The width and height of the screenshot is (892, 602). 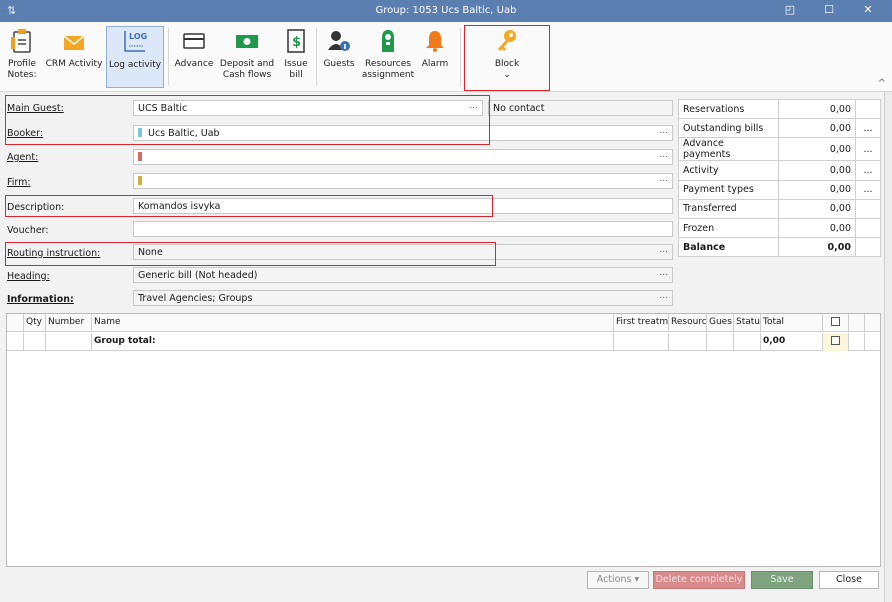 I want to click on restore-window-button: ◰, so click(x=790, y=11).